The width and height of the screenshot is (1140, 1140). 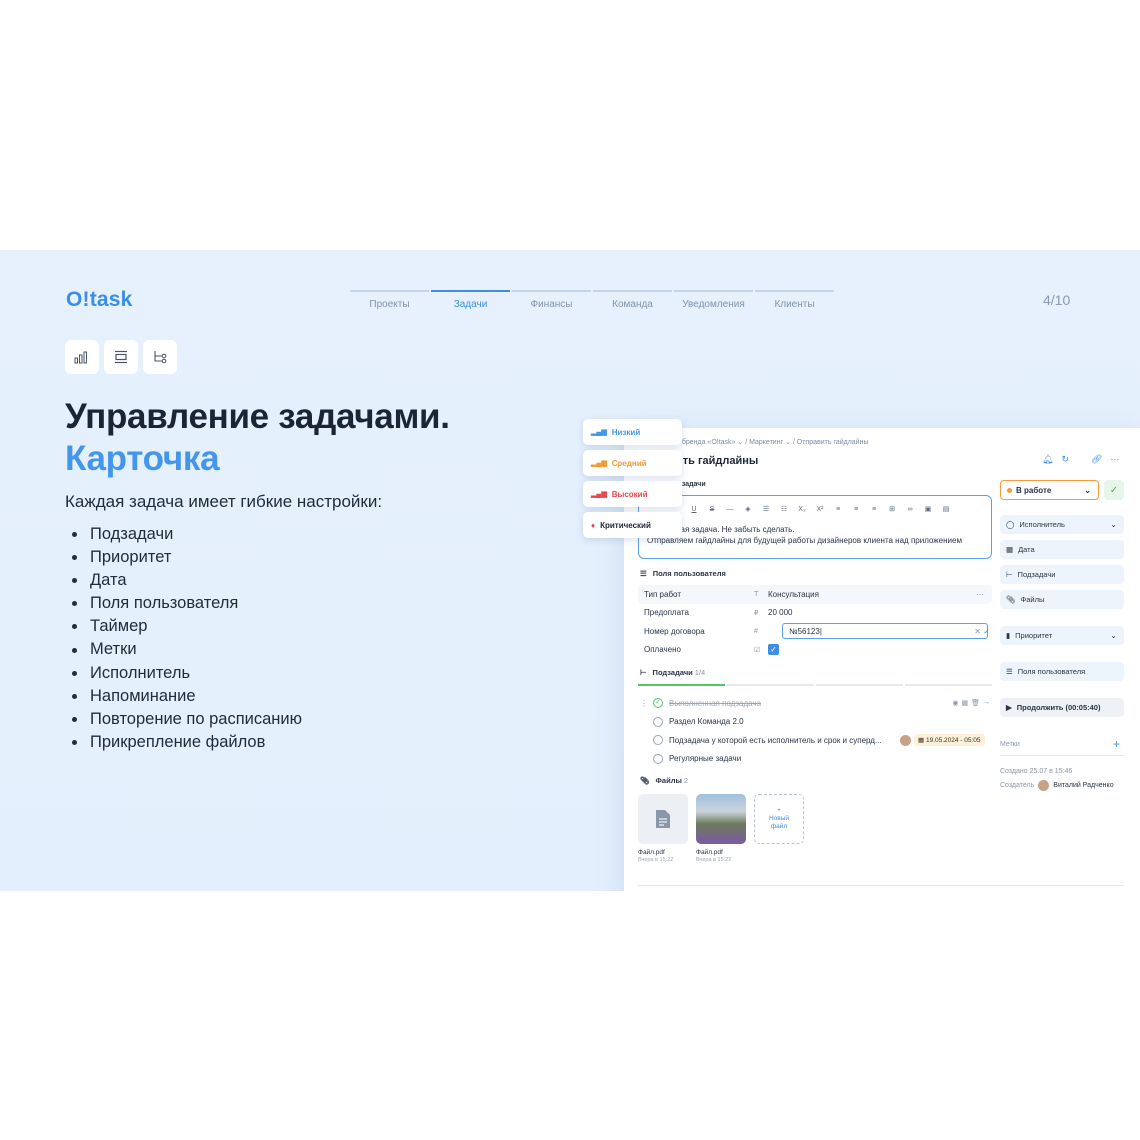 What do you see at coordinates (82, 357) in the screenshot?
I see `bar-chart-icon` at bounding box center [82, 357].